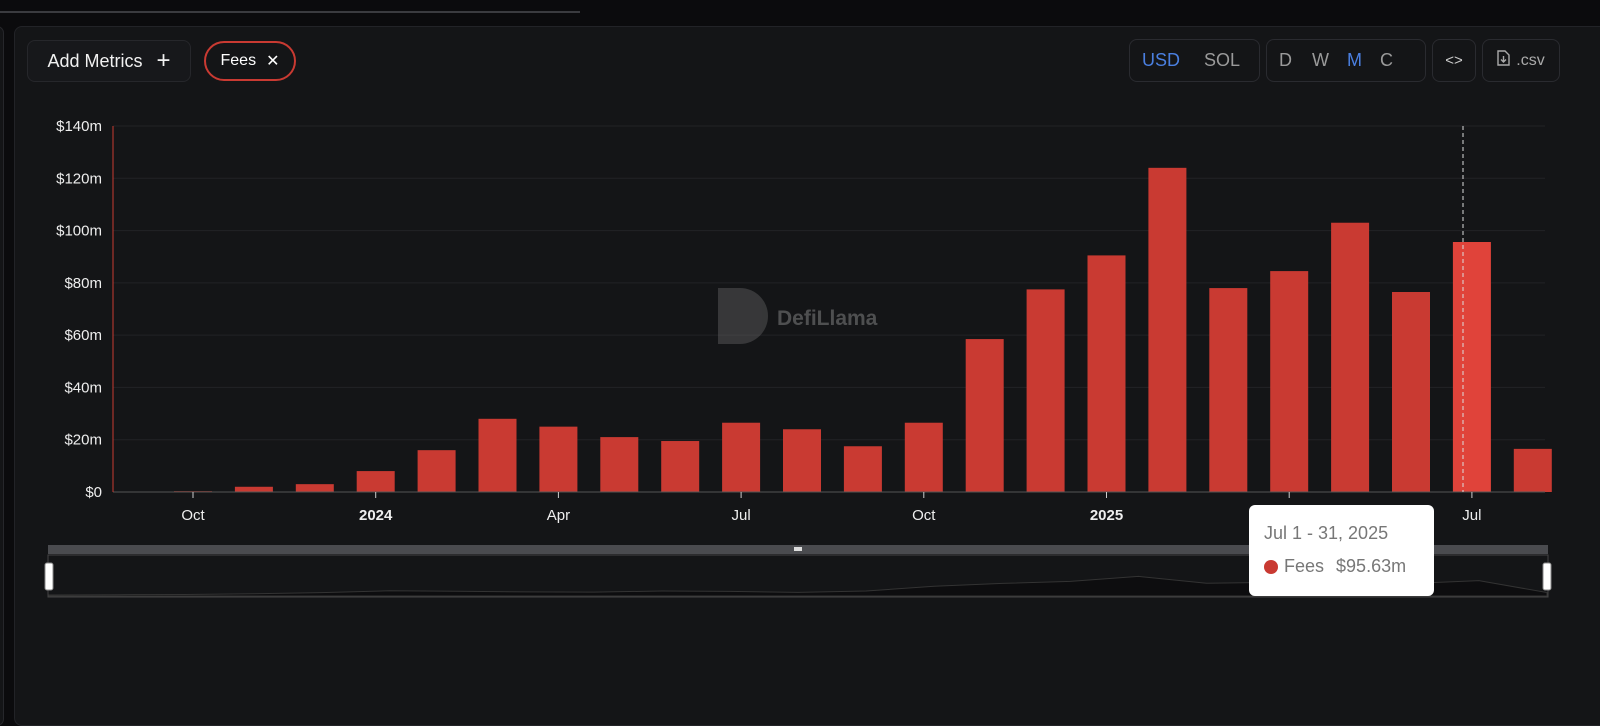 The width and height of the screenshot is (1600, 726). I want to click on tooltip-value: $95.63m, so click(1371, 566).